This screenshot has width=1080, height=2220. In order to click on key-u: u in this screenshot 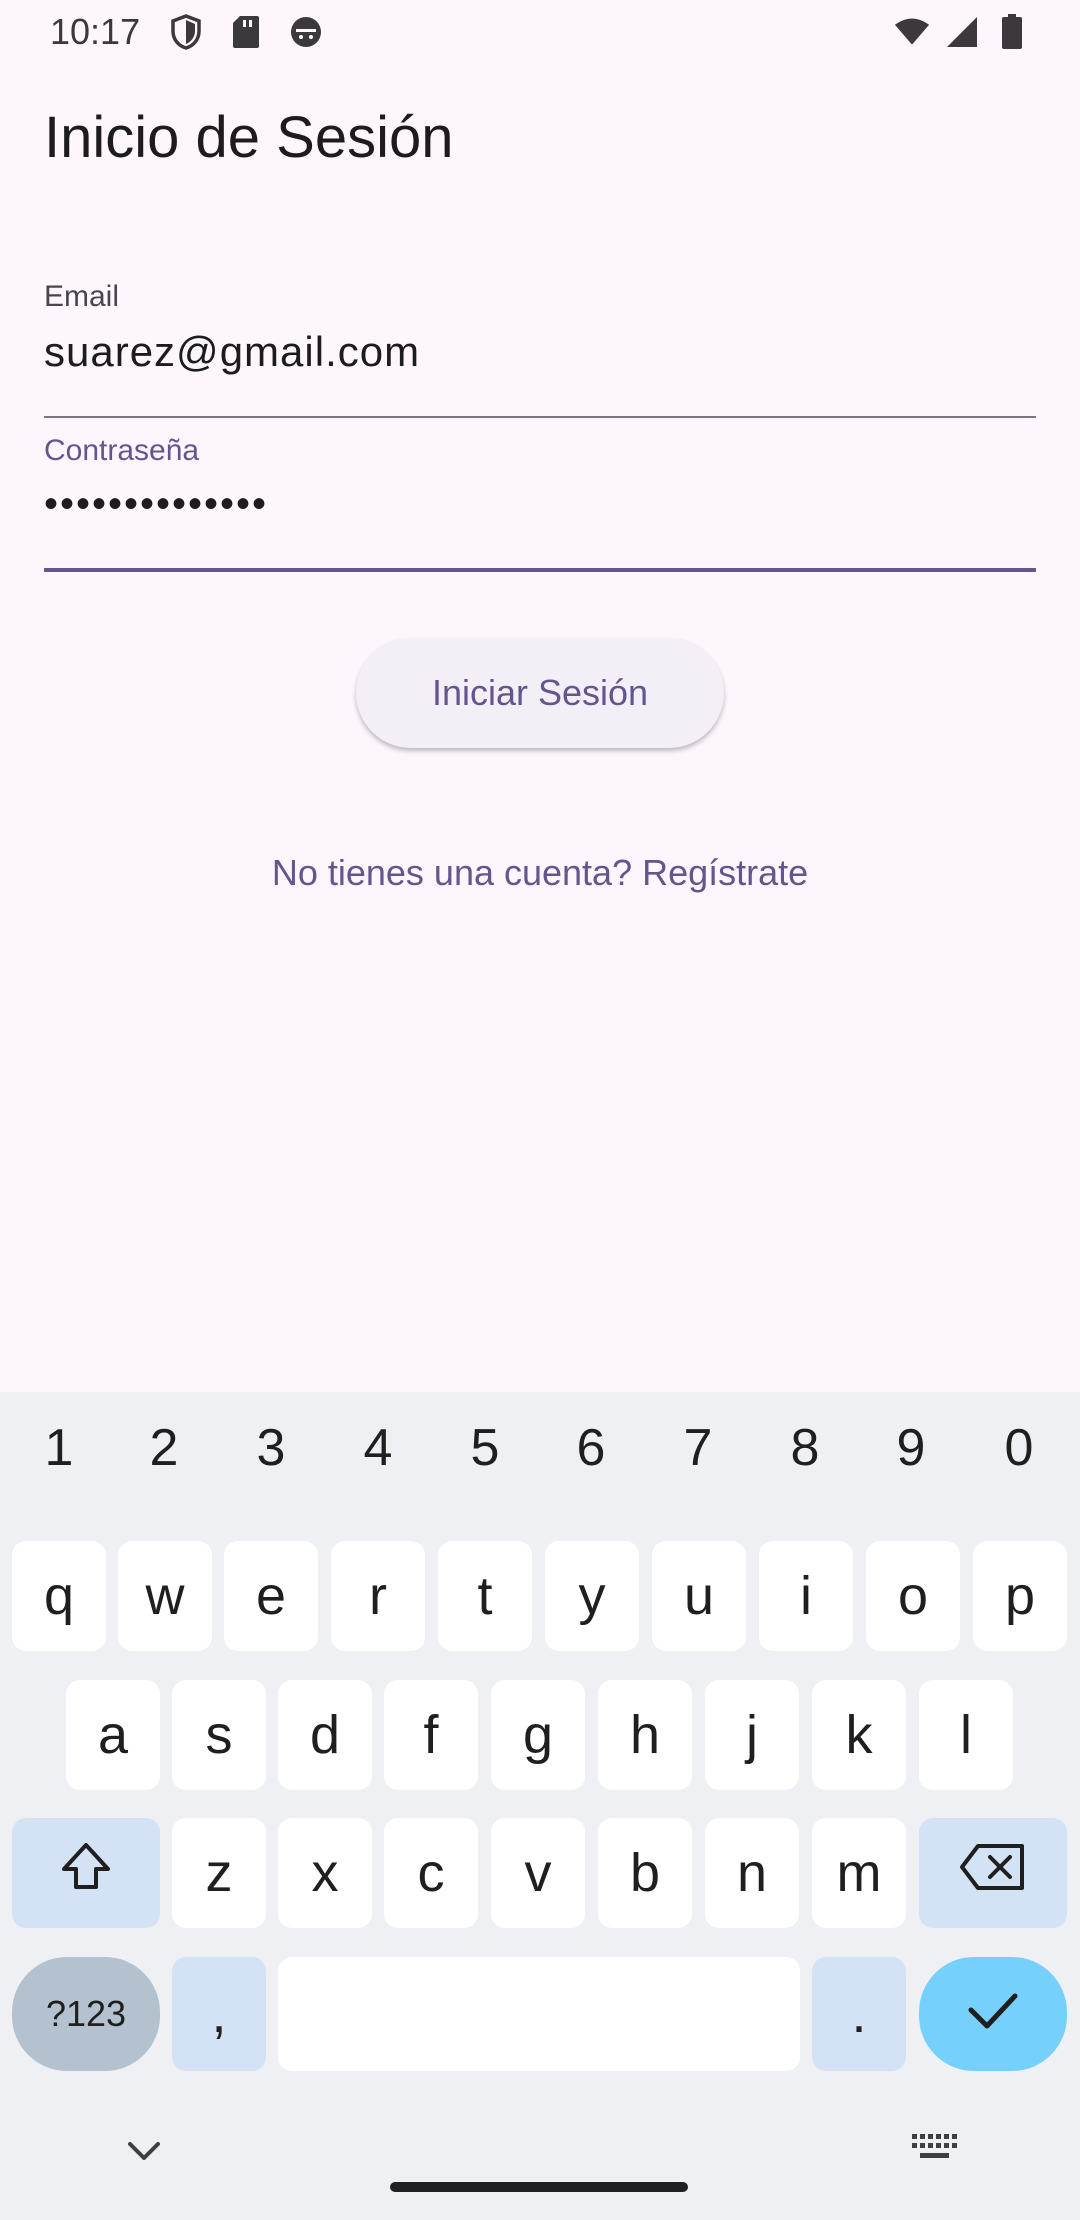, I will do `click(699, 1596)`.